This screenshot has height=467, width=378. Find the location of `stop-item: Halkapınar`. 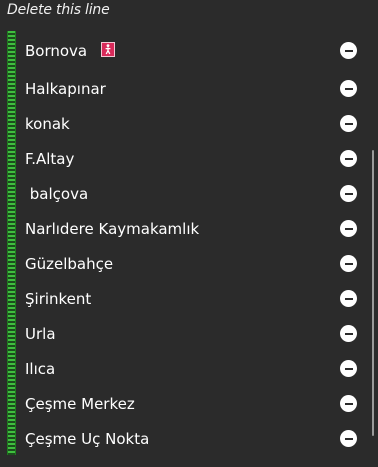

stop-item: Halkapınar is located at coordinates (185, 89).